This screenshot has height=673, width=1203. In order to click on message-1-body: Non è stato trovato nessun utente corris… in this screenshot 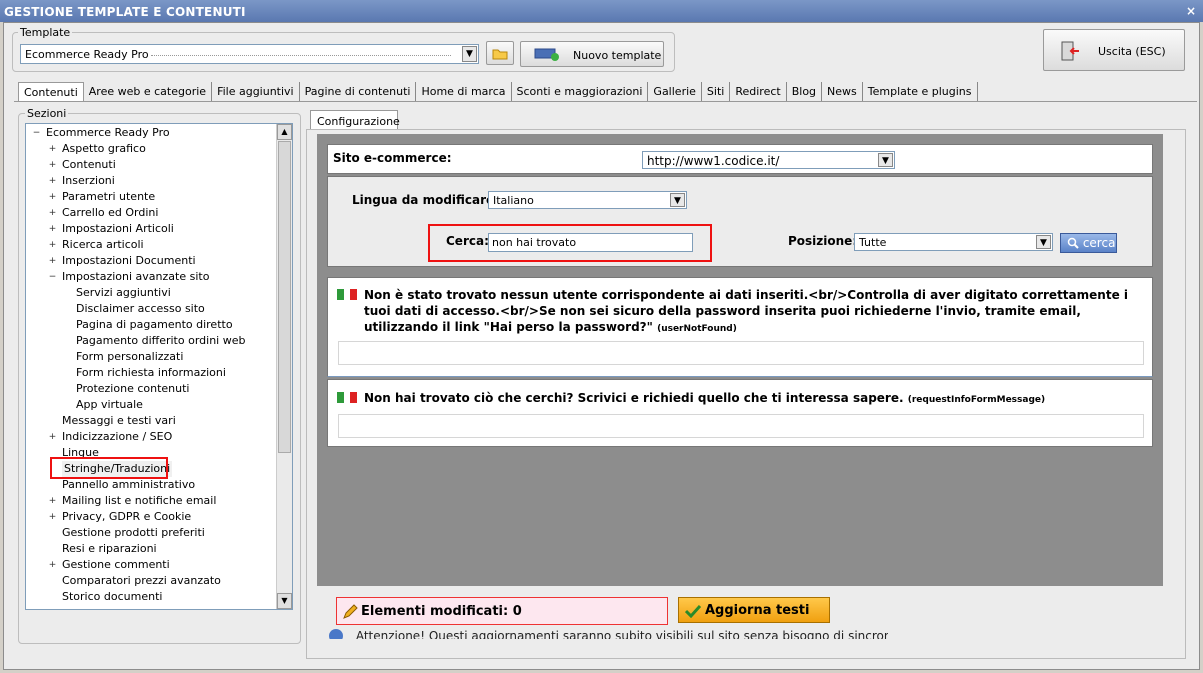, I will do `click(746, 311)`.